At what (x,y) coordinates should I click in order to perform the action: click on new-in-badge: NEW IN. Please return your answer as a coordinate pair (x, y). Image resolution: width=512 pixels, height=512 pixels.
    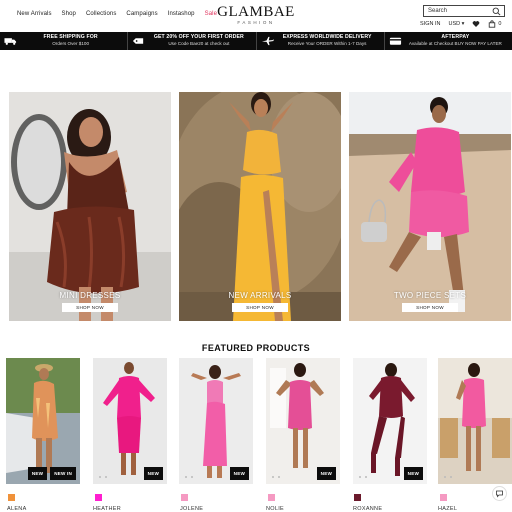
    Looking at the image, I should click on (63, 473).